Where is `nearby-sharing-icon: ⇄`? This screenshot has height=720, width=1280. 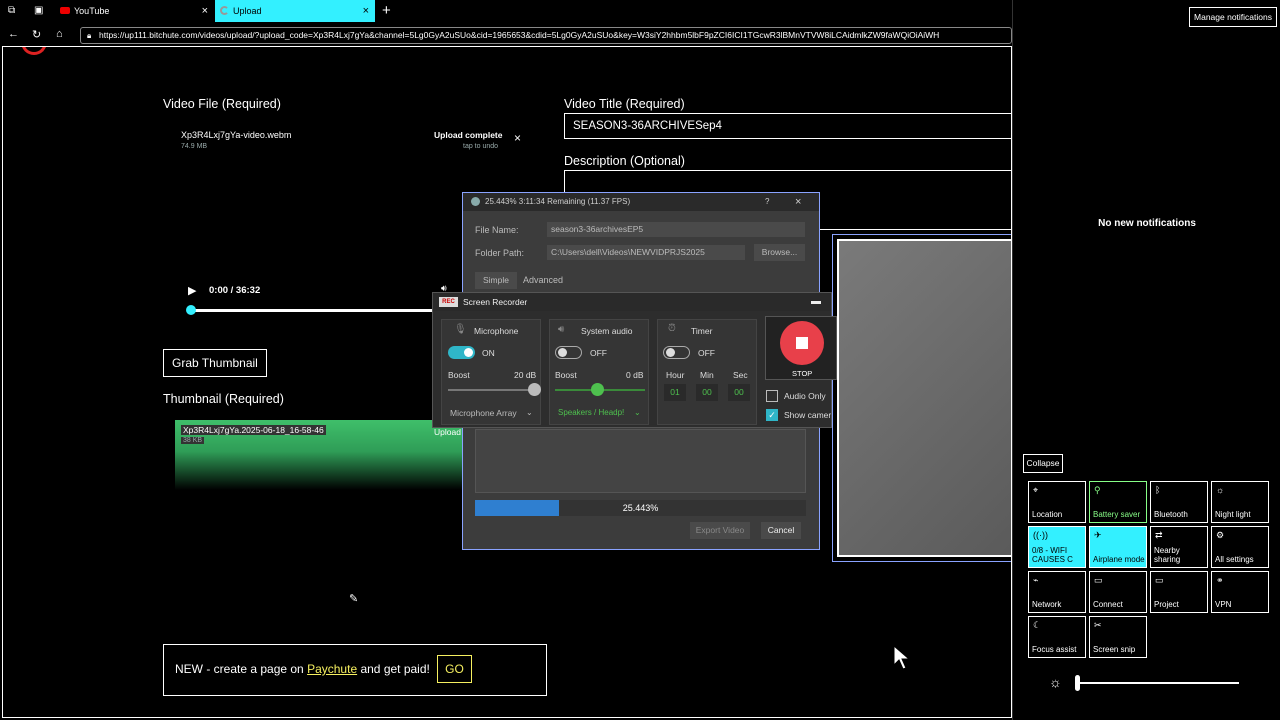 nearby-sharing-icon: ⇄ is located at coordinates (1159, 535).